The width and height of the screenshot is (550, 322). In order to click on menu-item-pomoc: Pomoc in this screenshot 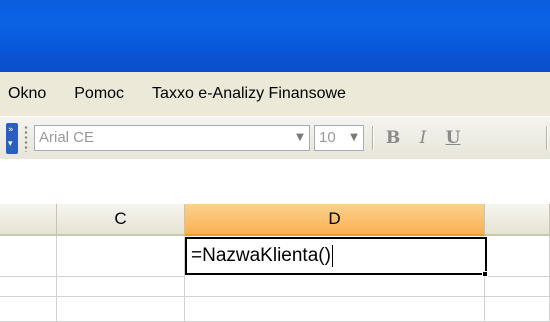, I will do `click(99, 94)`.